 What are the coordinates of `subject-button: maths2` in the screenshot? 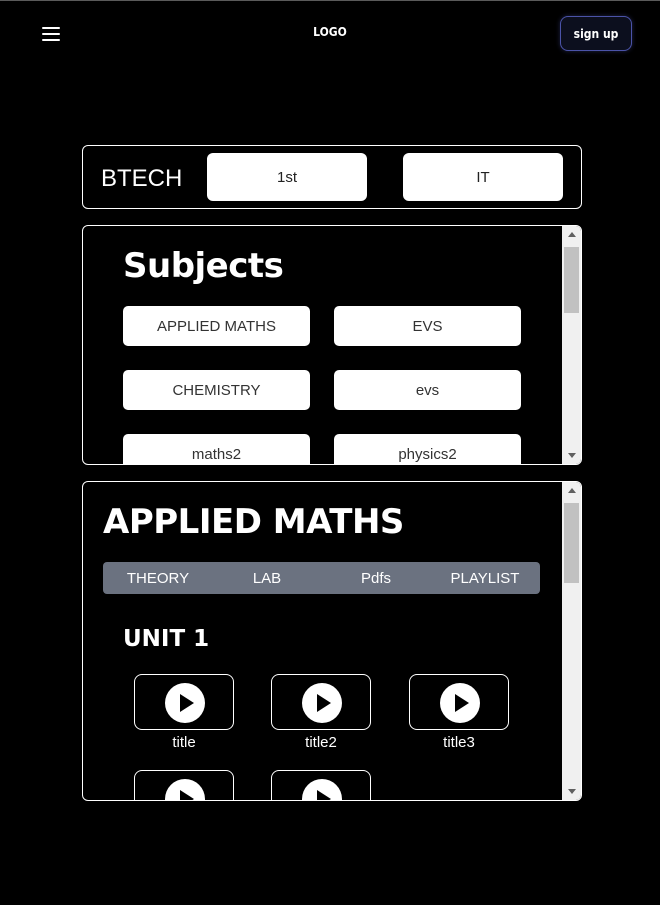 It's located at (216, 449).